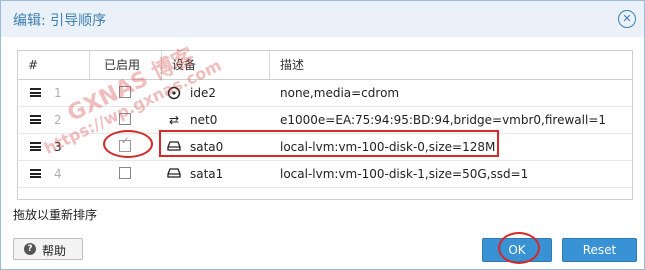 This screenshot has width=645, height=270. I want to click on dialog-titlebar: 编辑: 引导顺序 ✕, so click(322, 19).